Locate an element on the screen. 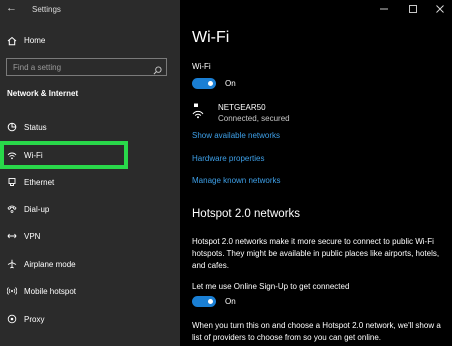  secured-wifi-icon is located at coordinates (199, 113).